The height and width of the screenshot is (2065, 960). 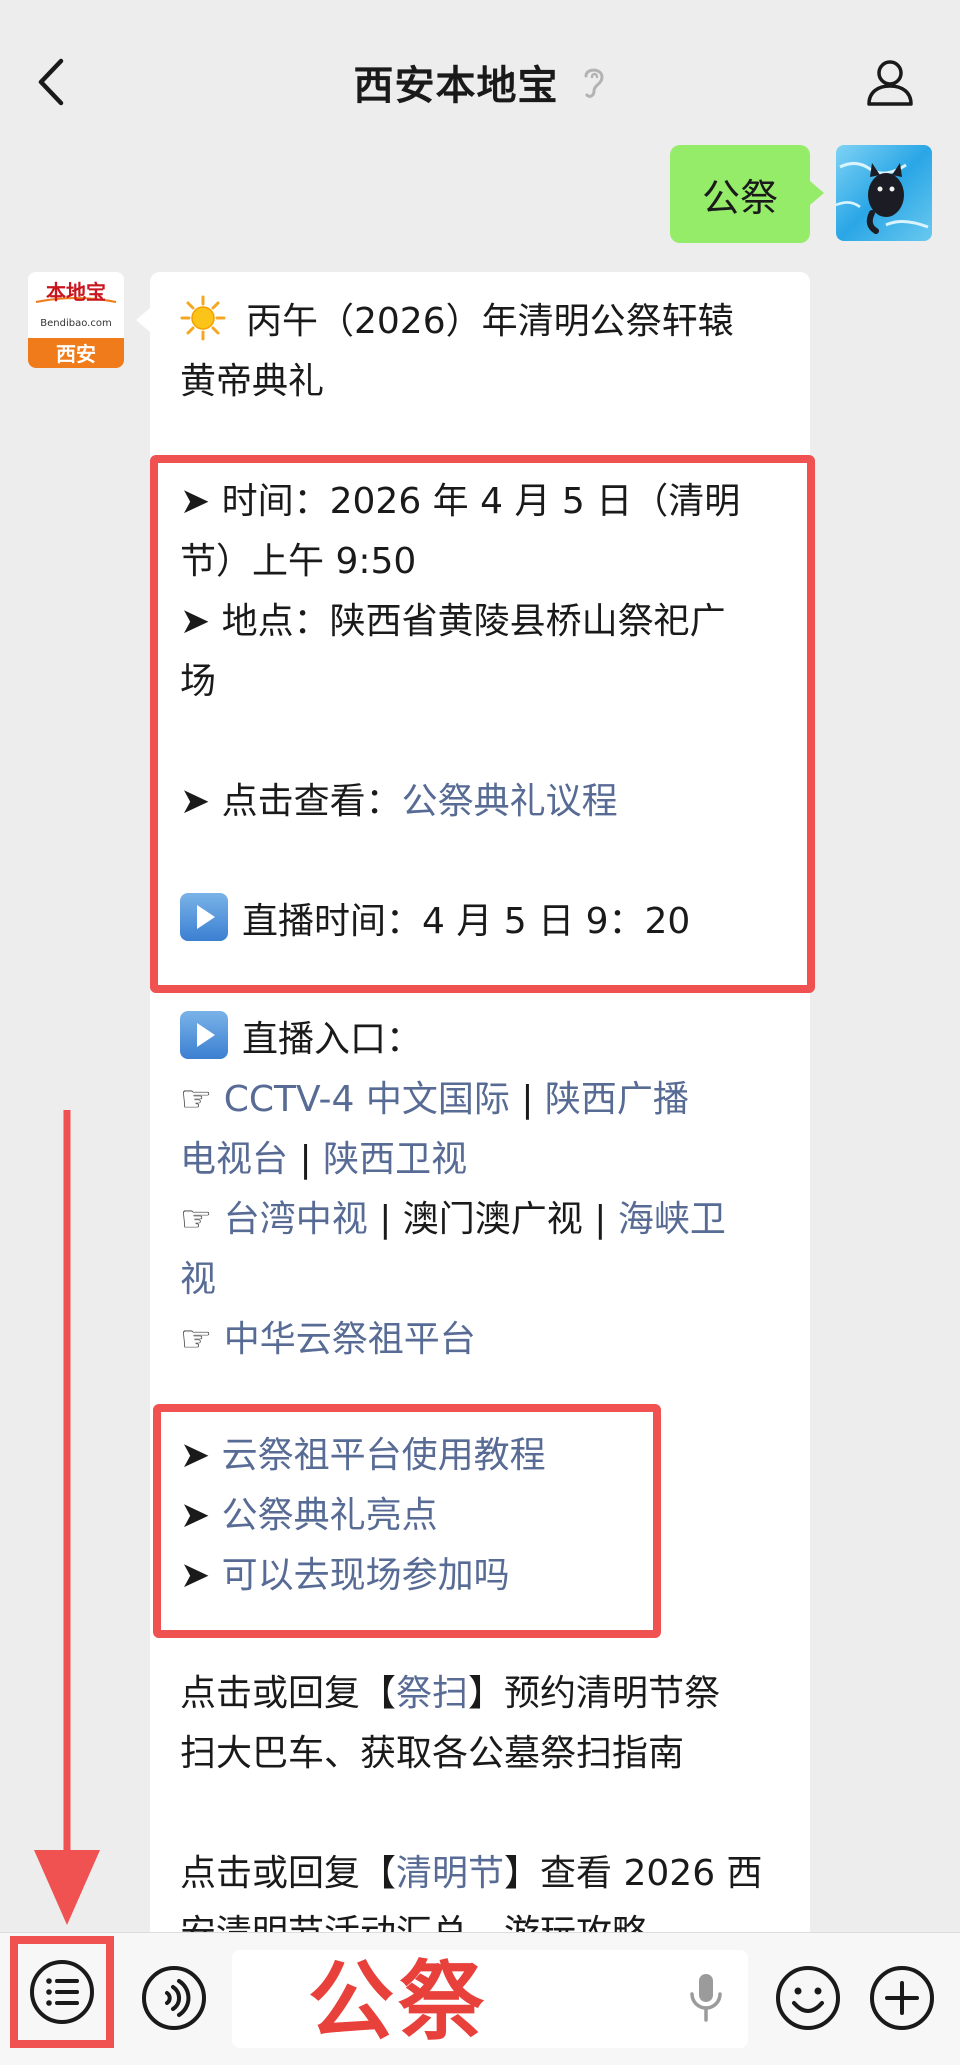 I want to click on reply-hint-1: 点击或回复【祭扫】预约清明节祭, so click(x=450, y=1694).